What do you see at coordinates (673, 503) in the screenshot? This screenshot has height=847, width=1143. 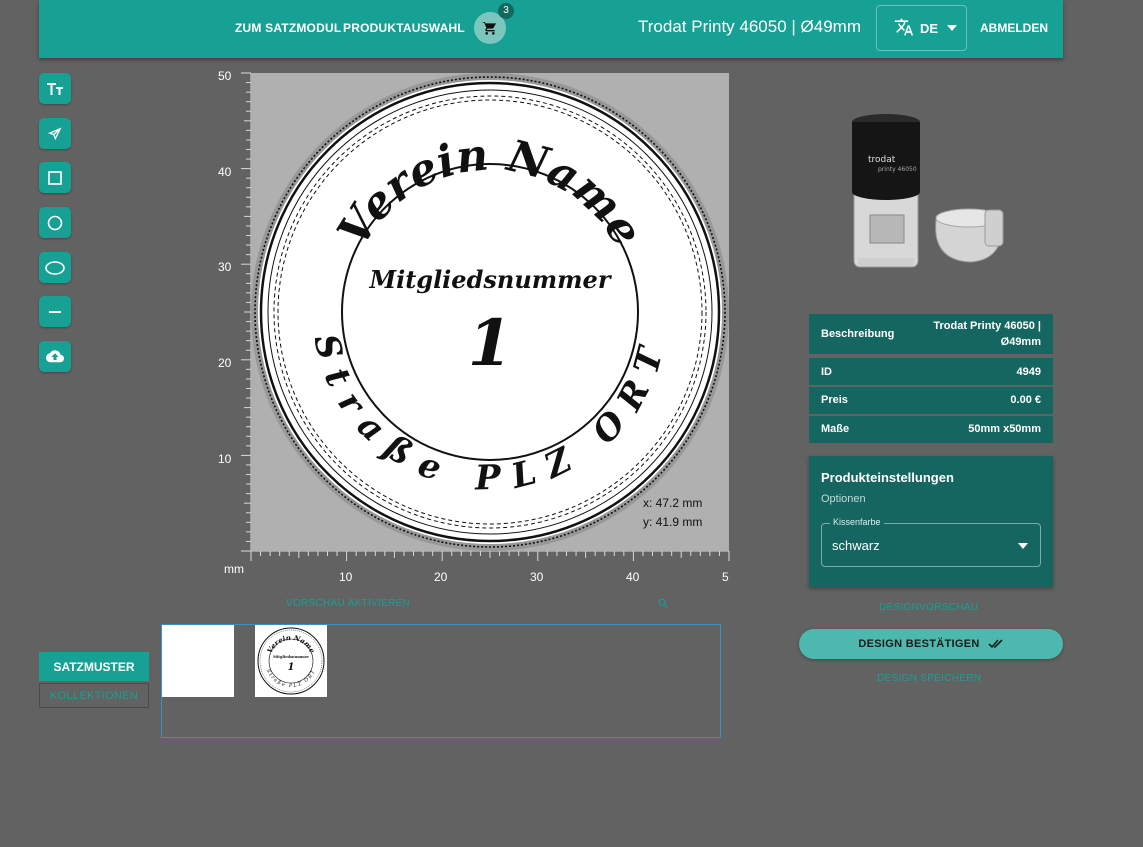 I see `coord-x-readout: x: 47.2 mm` at bounding box center [673, 503].